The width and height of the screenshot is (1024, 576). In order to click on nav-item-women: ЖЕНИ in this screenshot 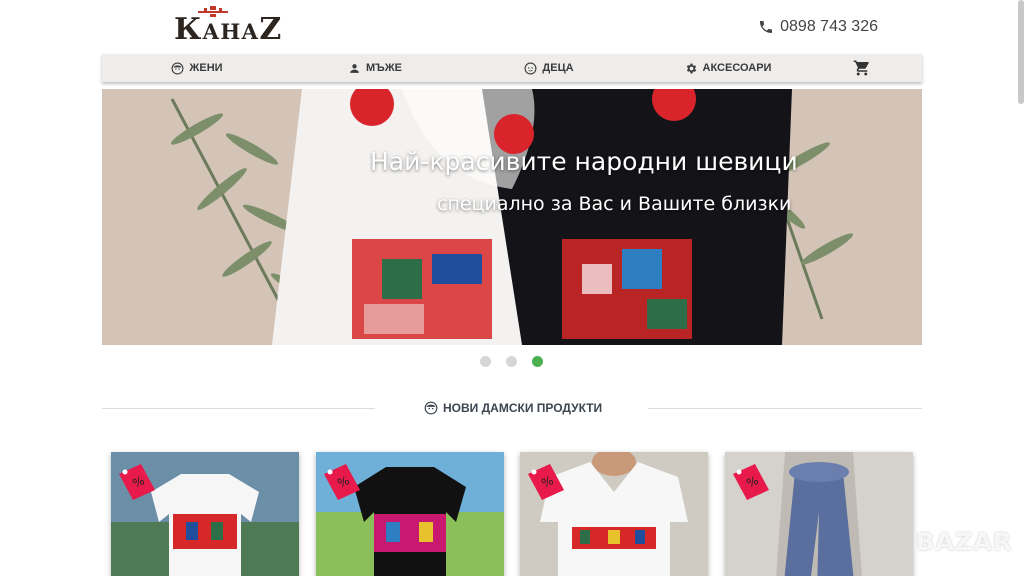, I will do `click(197, 68)`.